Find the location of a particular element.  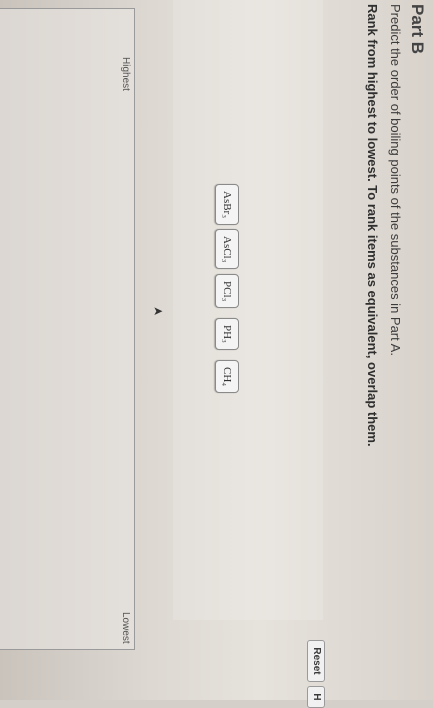

part-title: Part B is located at coordinates (417, 29).